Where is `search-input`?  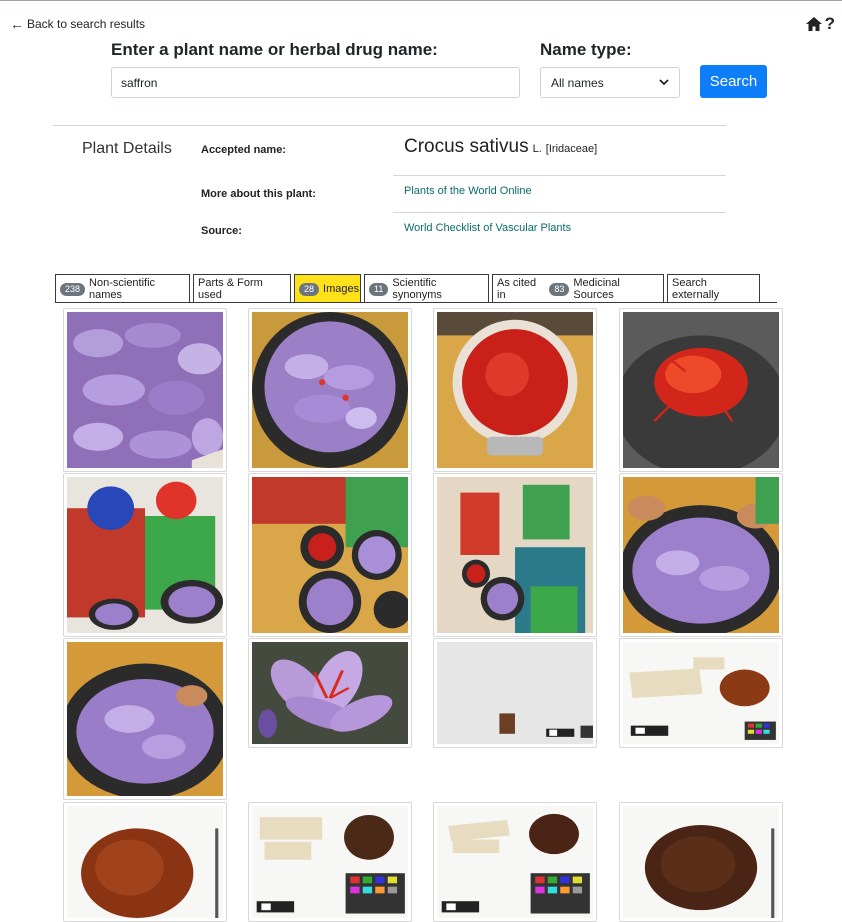 search-input is located at coordinates (315, 82).